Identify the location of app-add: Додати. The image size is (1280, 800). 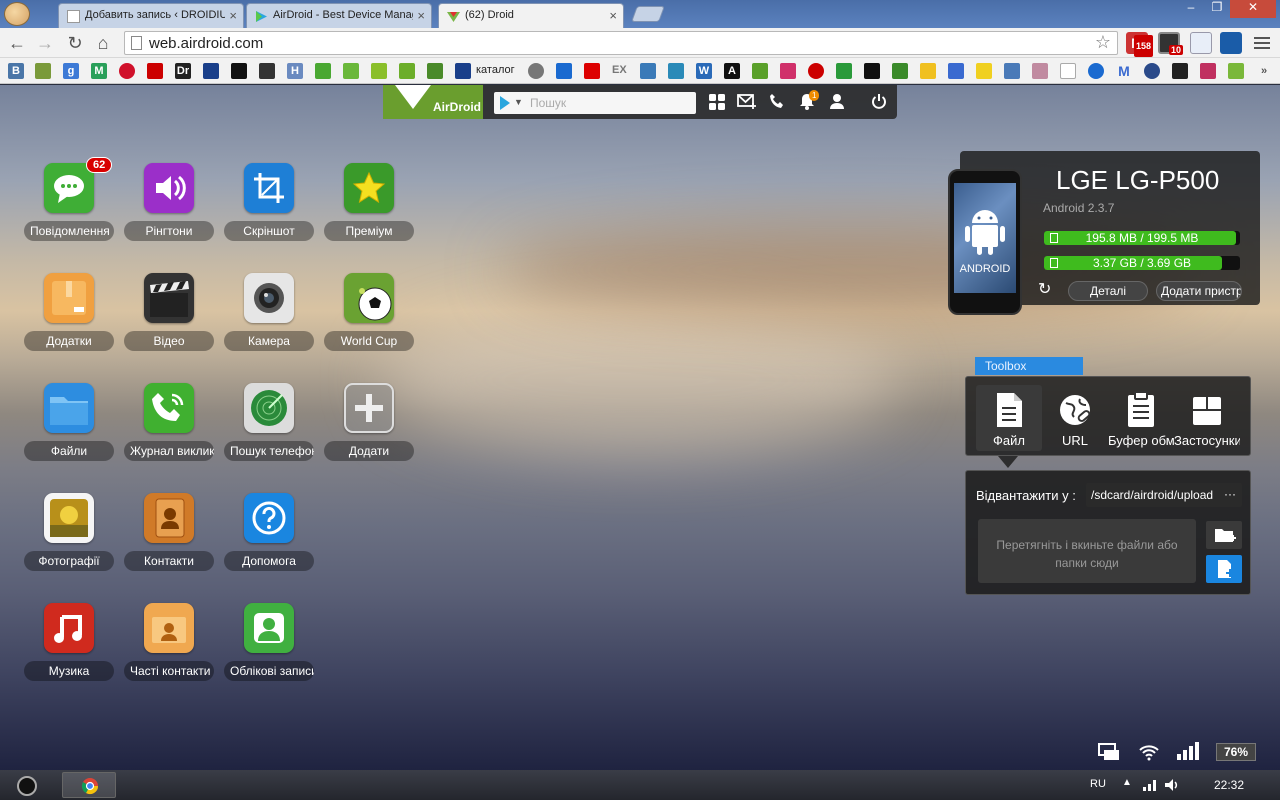
(369, 425).